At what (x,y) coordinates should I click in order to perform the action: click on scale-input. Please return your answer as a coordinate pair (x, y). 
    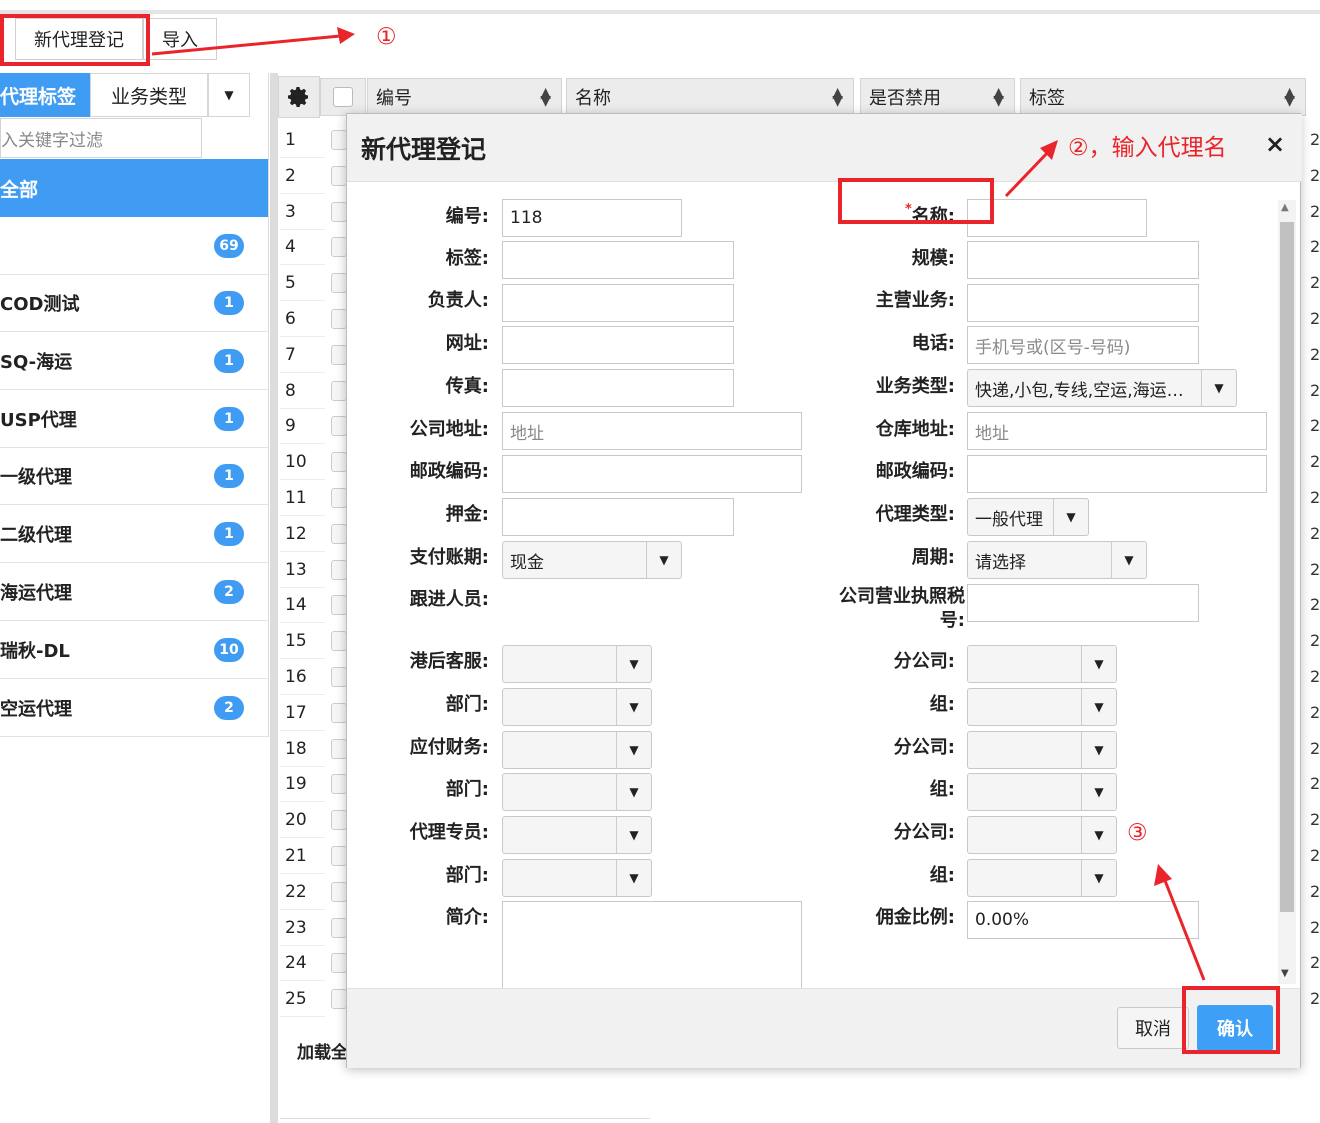
    Looking at the image, I should click on (1083, 260).